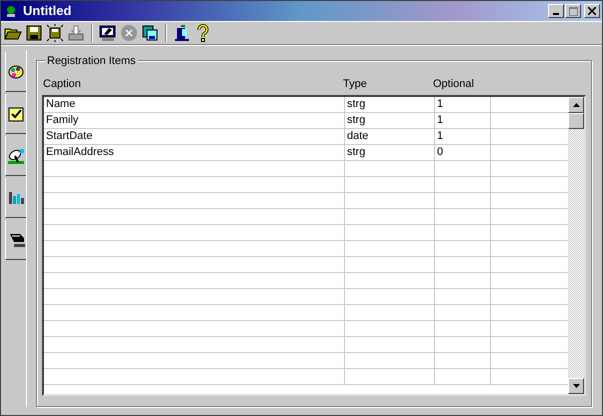 This screenshot has height=416, width=603. I want to click on satellite-dish-icon, so click(16, 155).